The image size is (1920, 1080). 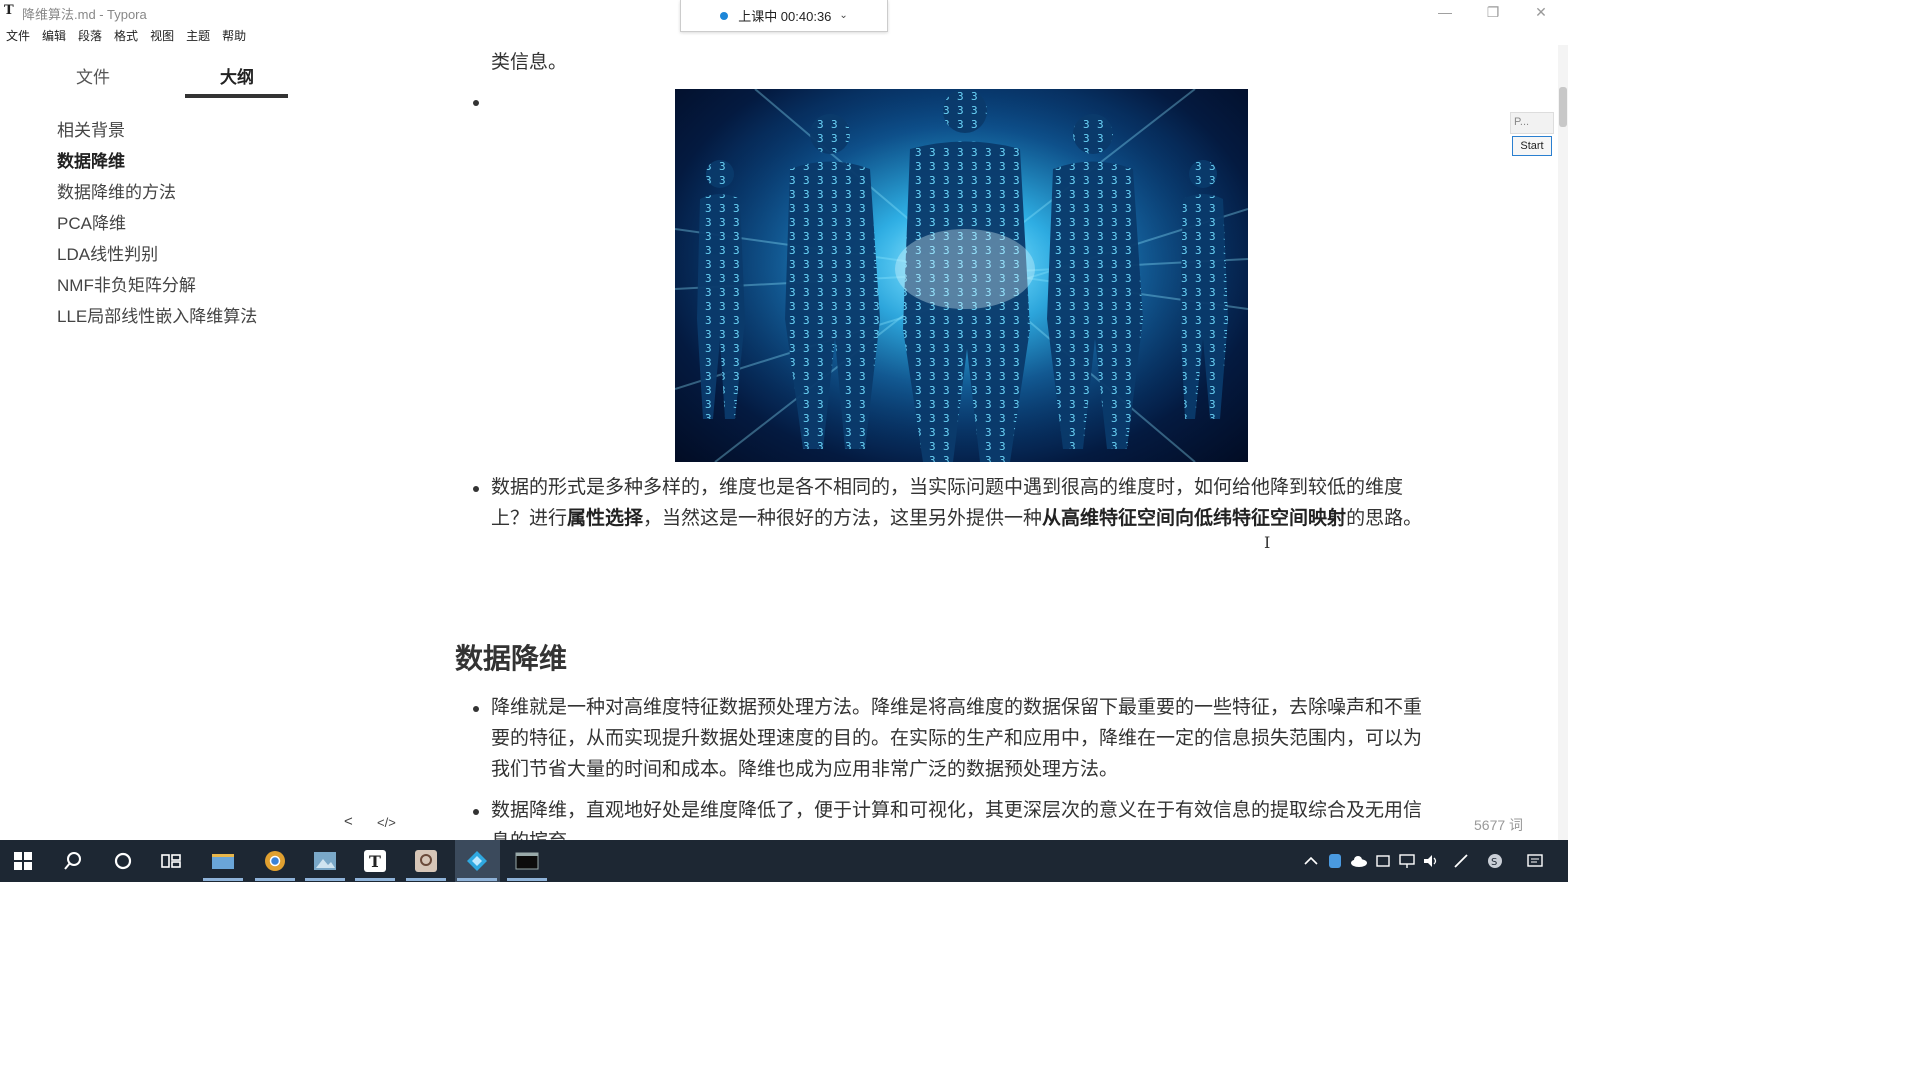 I want to click on section-heading: 数据降维, so click(x=511, y=658).